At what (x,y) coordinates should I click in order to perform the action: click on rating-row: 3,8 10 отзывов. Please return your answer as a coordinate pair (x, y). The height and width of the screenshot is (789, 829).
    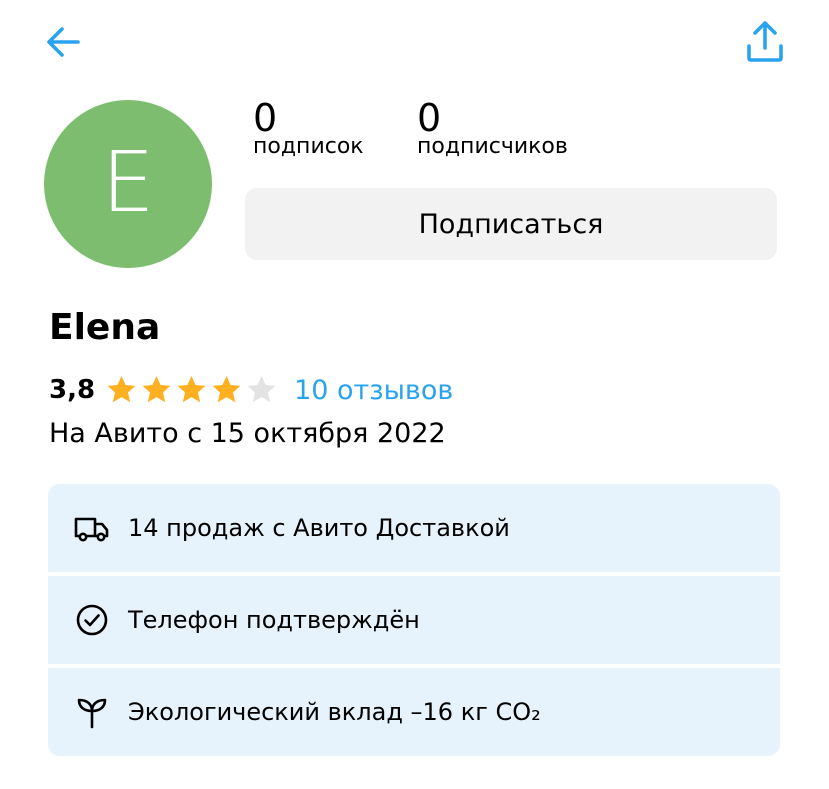
    Looking at the image, I should click on (251, 390).